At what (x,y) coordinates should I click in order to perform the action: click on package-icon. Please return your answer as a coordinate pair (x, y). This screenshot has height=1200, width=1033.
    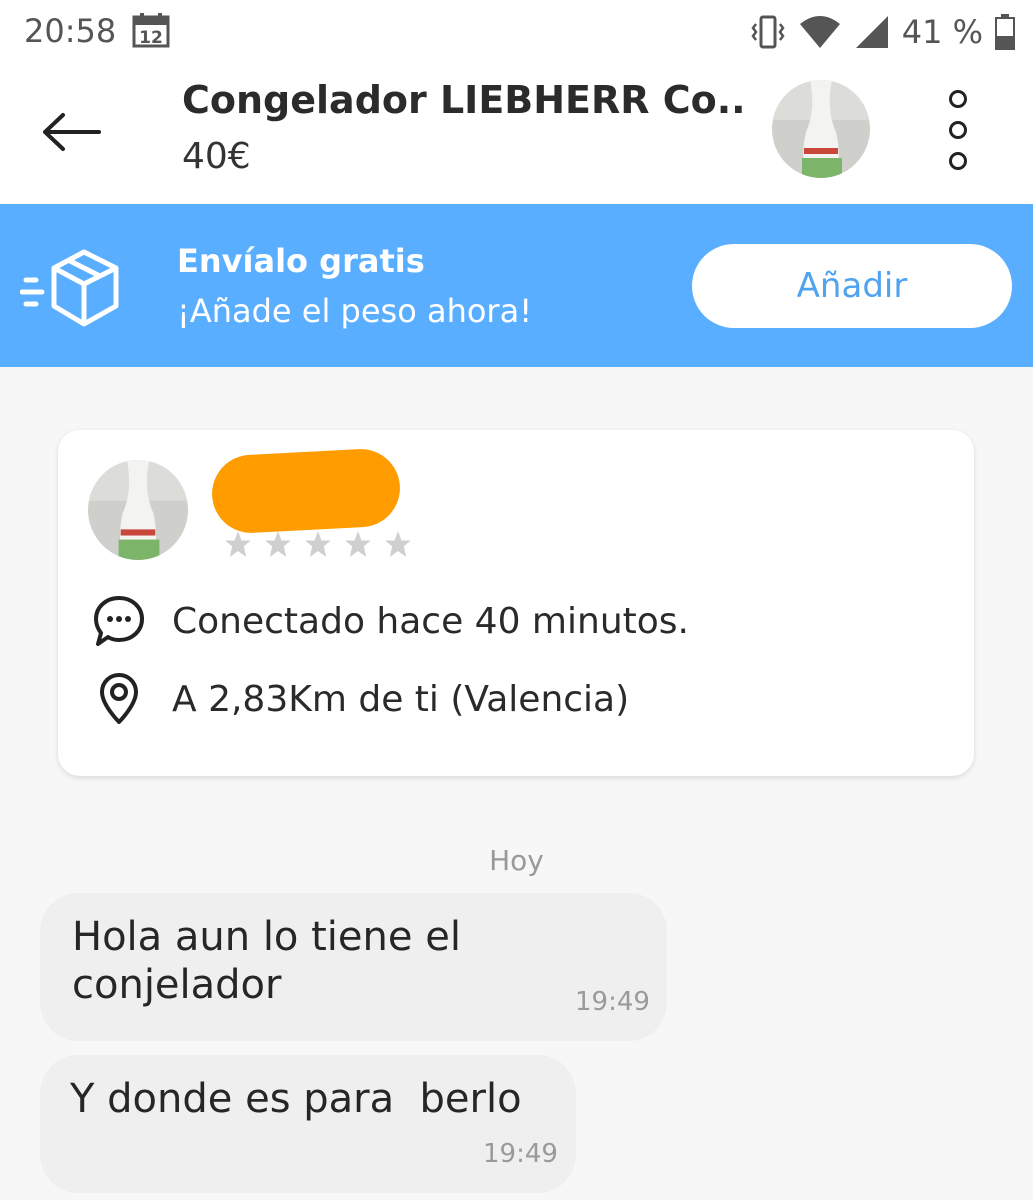
    Looking at the image, I should click on (69, 288).